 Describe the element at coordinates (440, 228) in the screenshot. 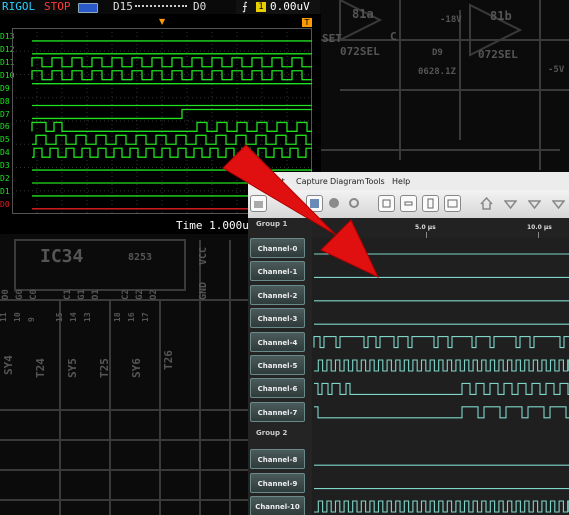

I see `time-ruler: 5.0 µs 10.0 µs` at that location.